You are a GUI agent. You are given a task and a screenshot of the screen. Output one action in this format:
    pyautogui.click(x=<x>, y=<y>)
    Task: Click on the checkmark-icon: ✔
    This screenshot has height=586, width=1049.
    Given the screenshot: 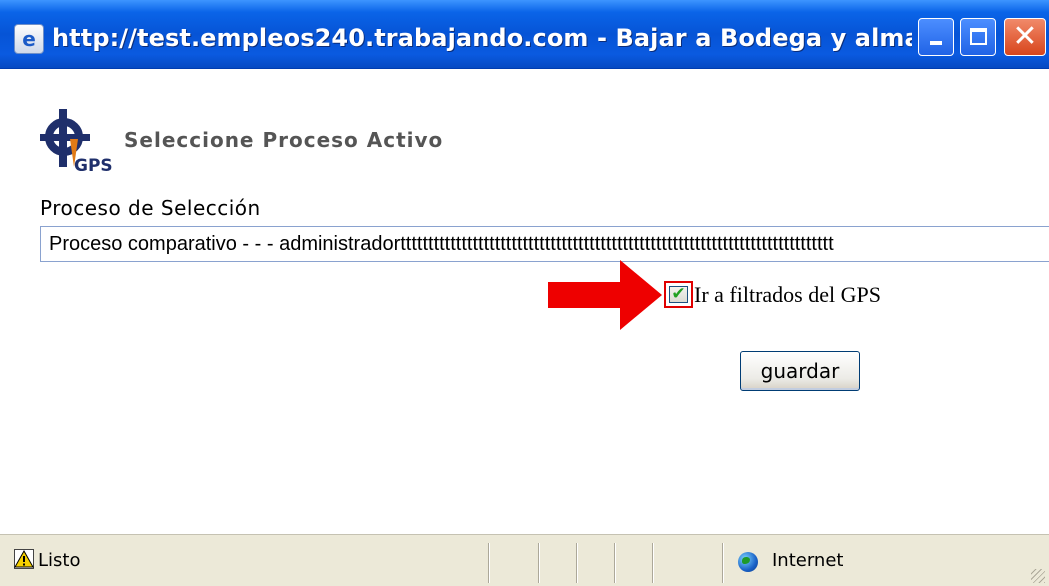 What is the action you would take?
    pyautogui.click(x=678, y=294)
    